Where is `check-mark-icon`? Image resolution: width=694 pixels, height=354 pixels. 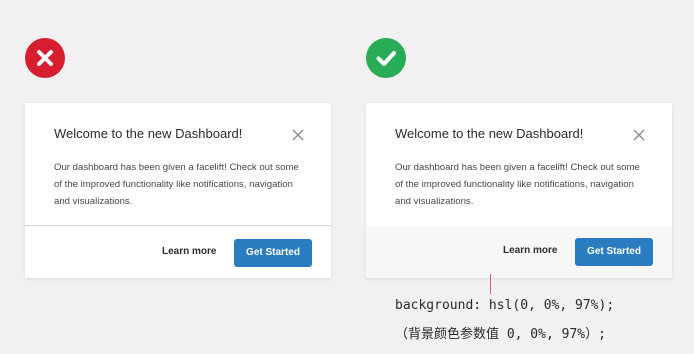 check-mark-icon is located at coordinates (386, 58).